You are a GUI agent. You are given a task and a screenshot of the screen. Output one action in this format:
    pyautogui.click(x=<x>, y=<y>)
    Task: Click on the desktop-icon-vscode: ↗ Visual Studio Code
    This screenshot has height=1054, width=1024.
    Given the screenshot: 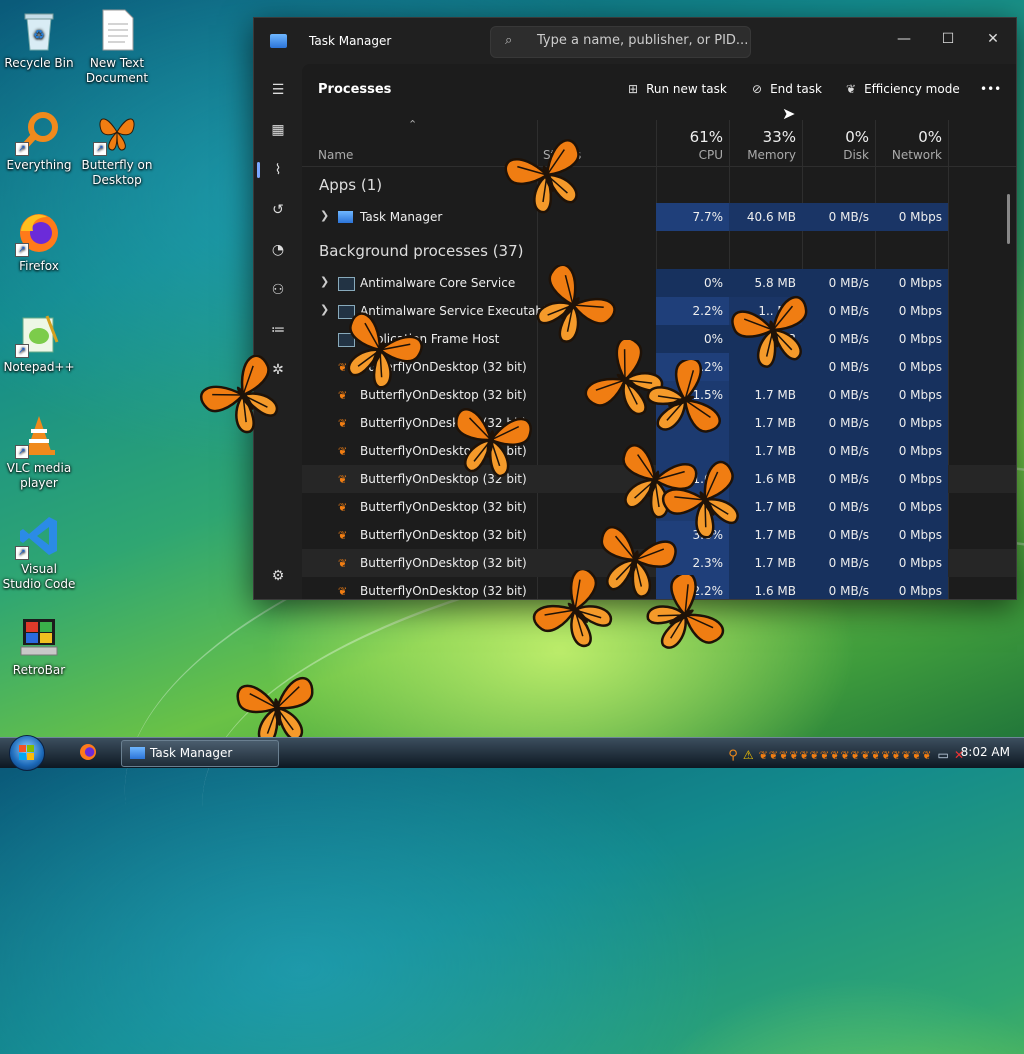 What is the action you would take?
    pyautogui.click(x=39, y=553)
    